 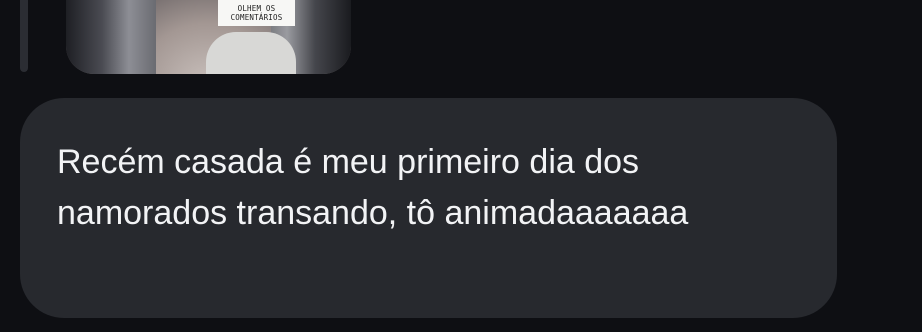 I want to click on image-hair-left, so click(x=111, y=37).